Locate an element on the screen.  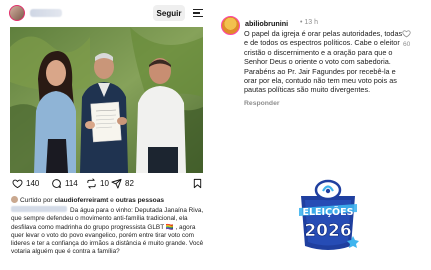
share-action: 82 is located at coordinates (122, 183).